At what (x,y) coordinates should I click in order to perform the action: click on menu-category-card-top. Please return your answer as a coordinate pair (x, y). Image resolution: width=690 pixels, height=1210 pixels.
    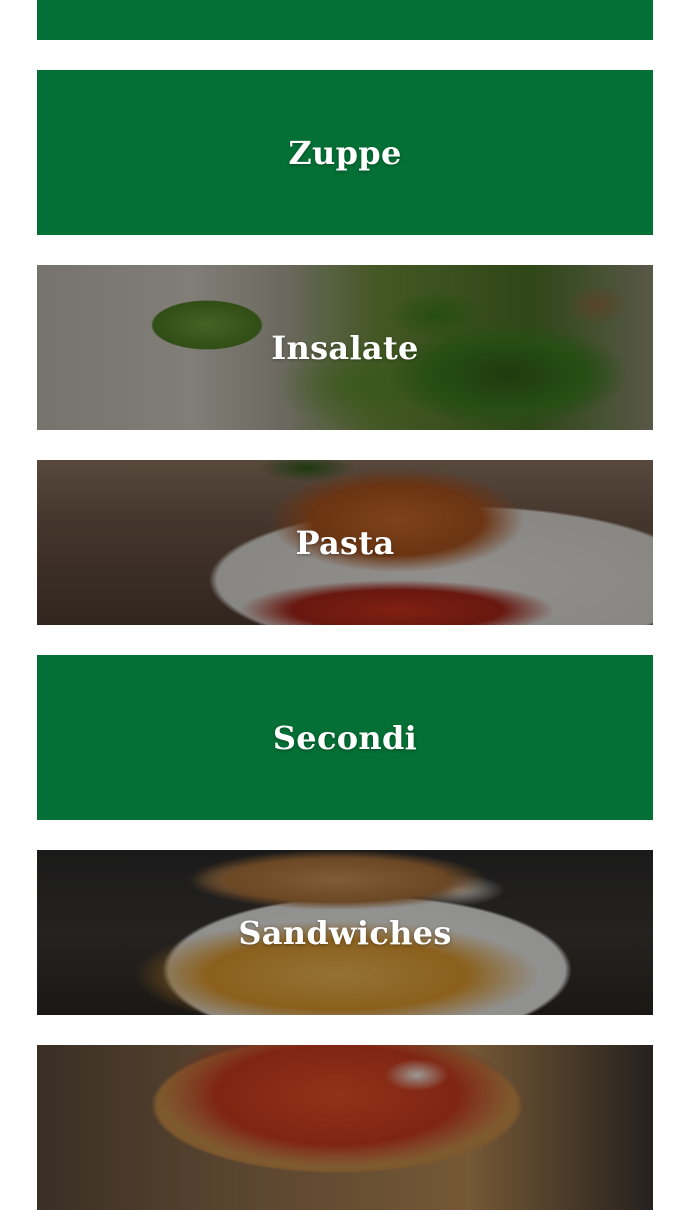
    Looking at the image, I should click on (345, 20).